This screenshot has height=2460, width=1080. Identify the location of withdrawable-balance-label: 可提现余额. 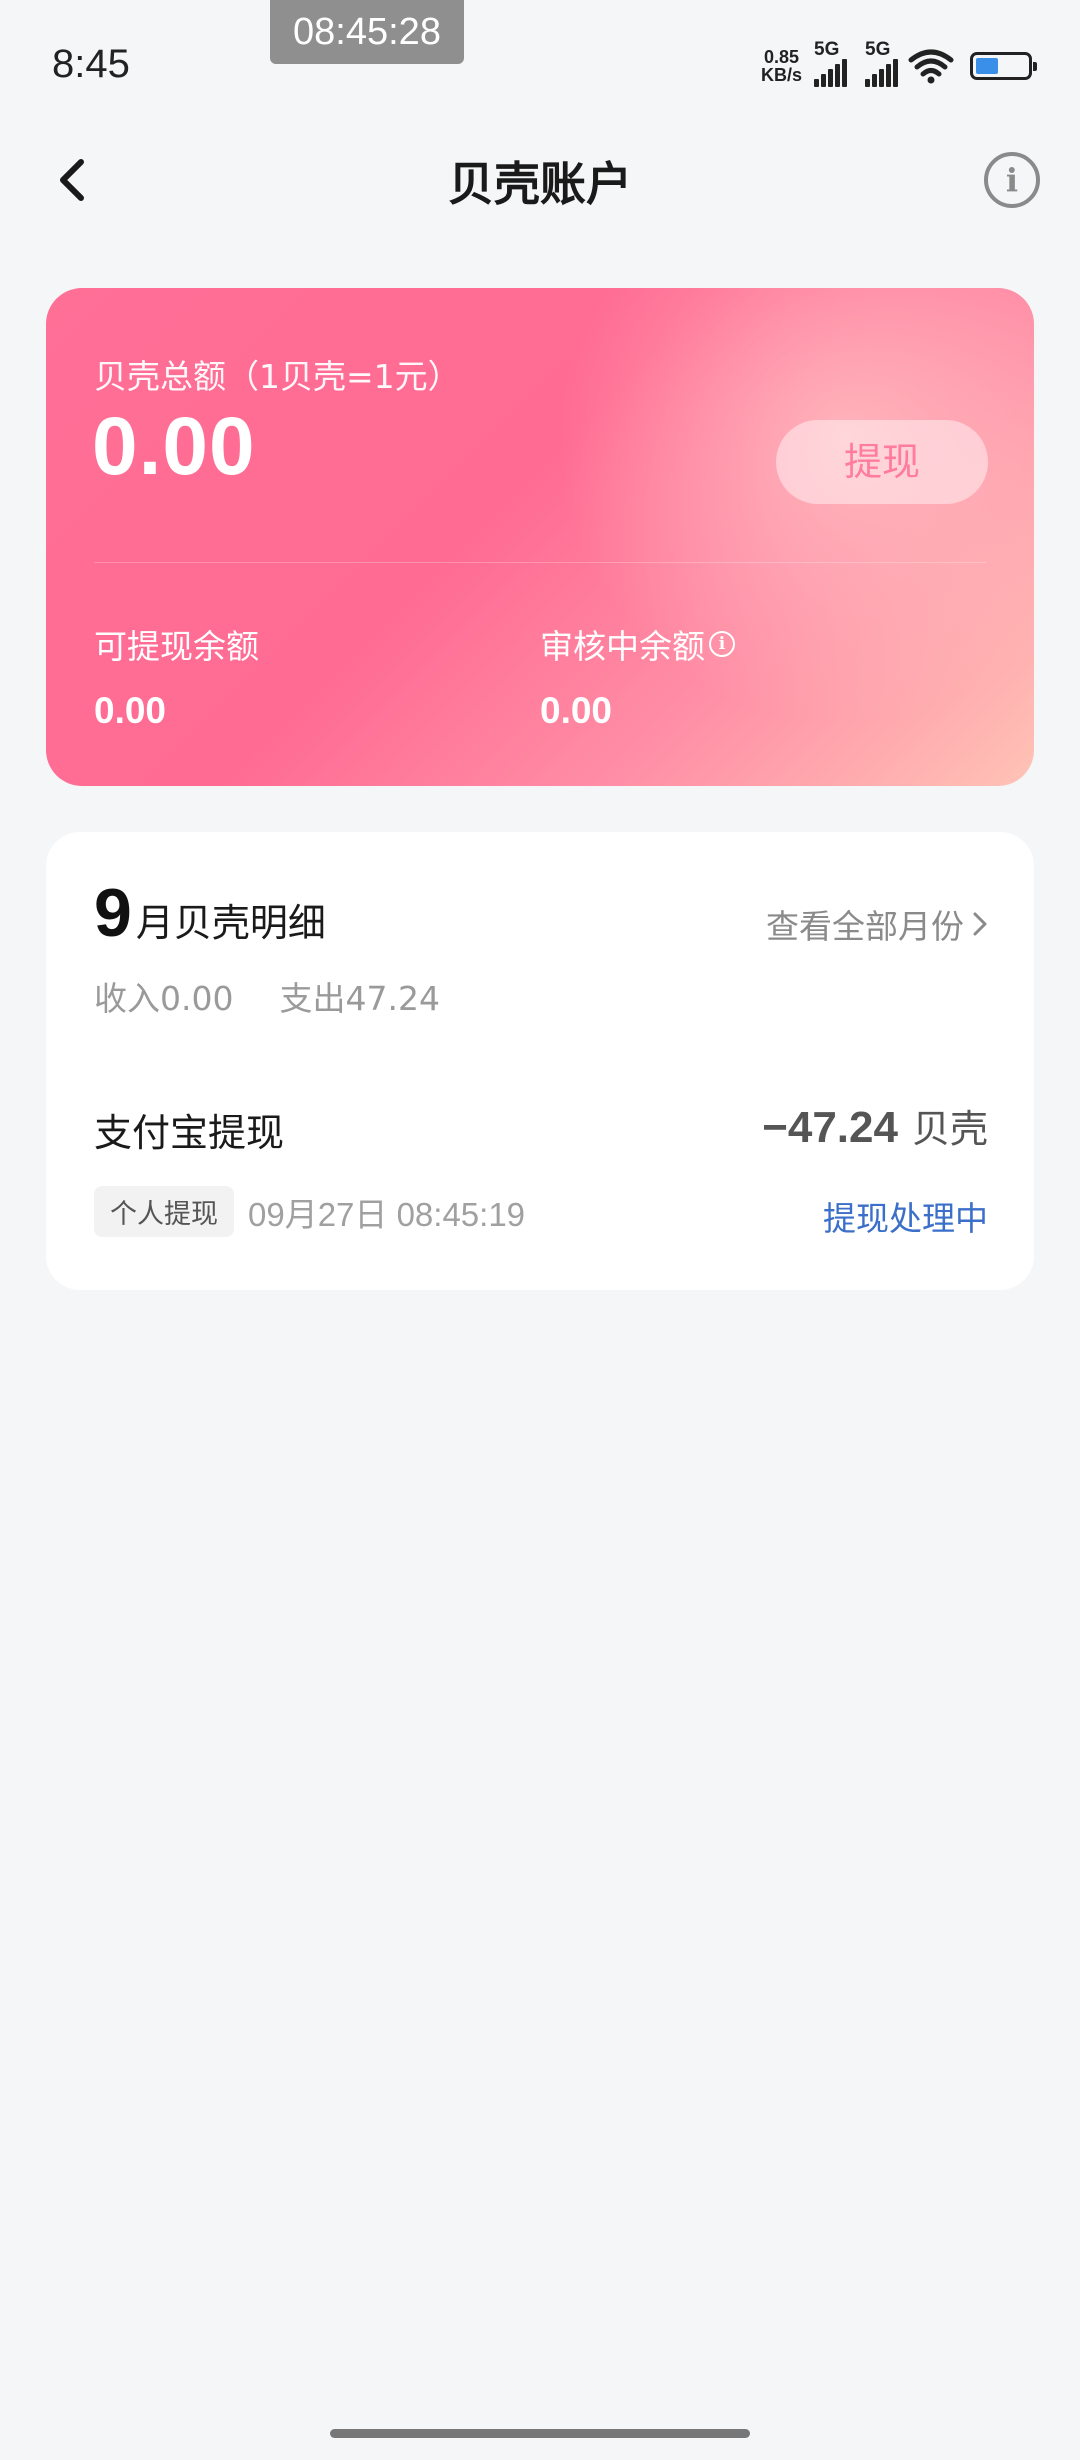
(176, 646).